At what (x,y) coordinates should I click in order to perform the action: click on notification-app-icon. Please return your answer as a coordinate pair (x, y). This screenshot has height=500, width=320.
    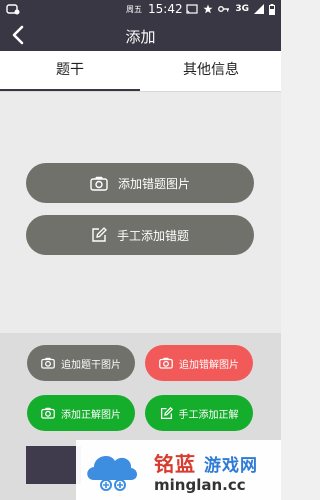
    Looking at the image, I should click on (13, 9).